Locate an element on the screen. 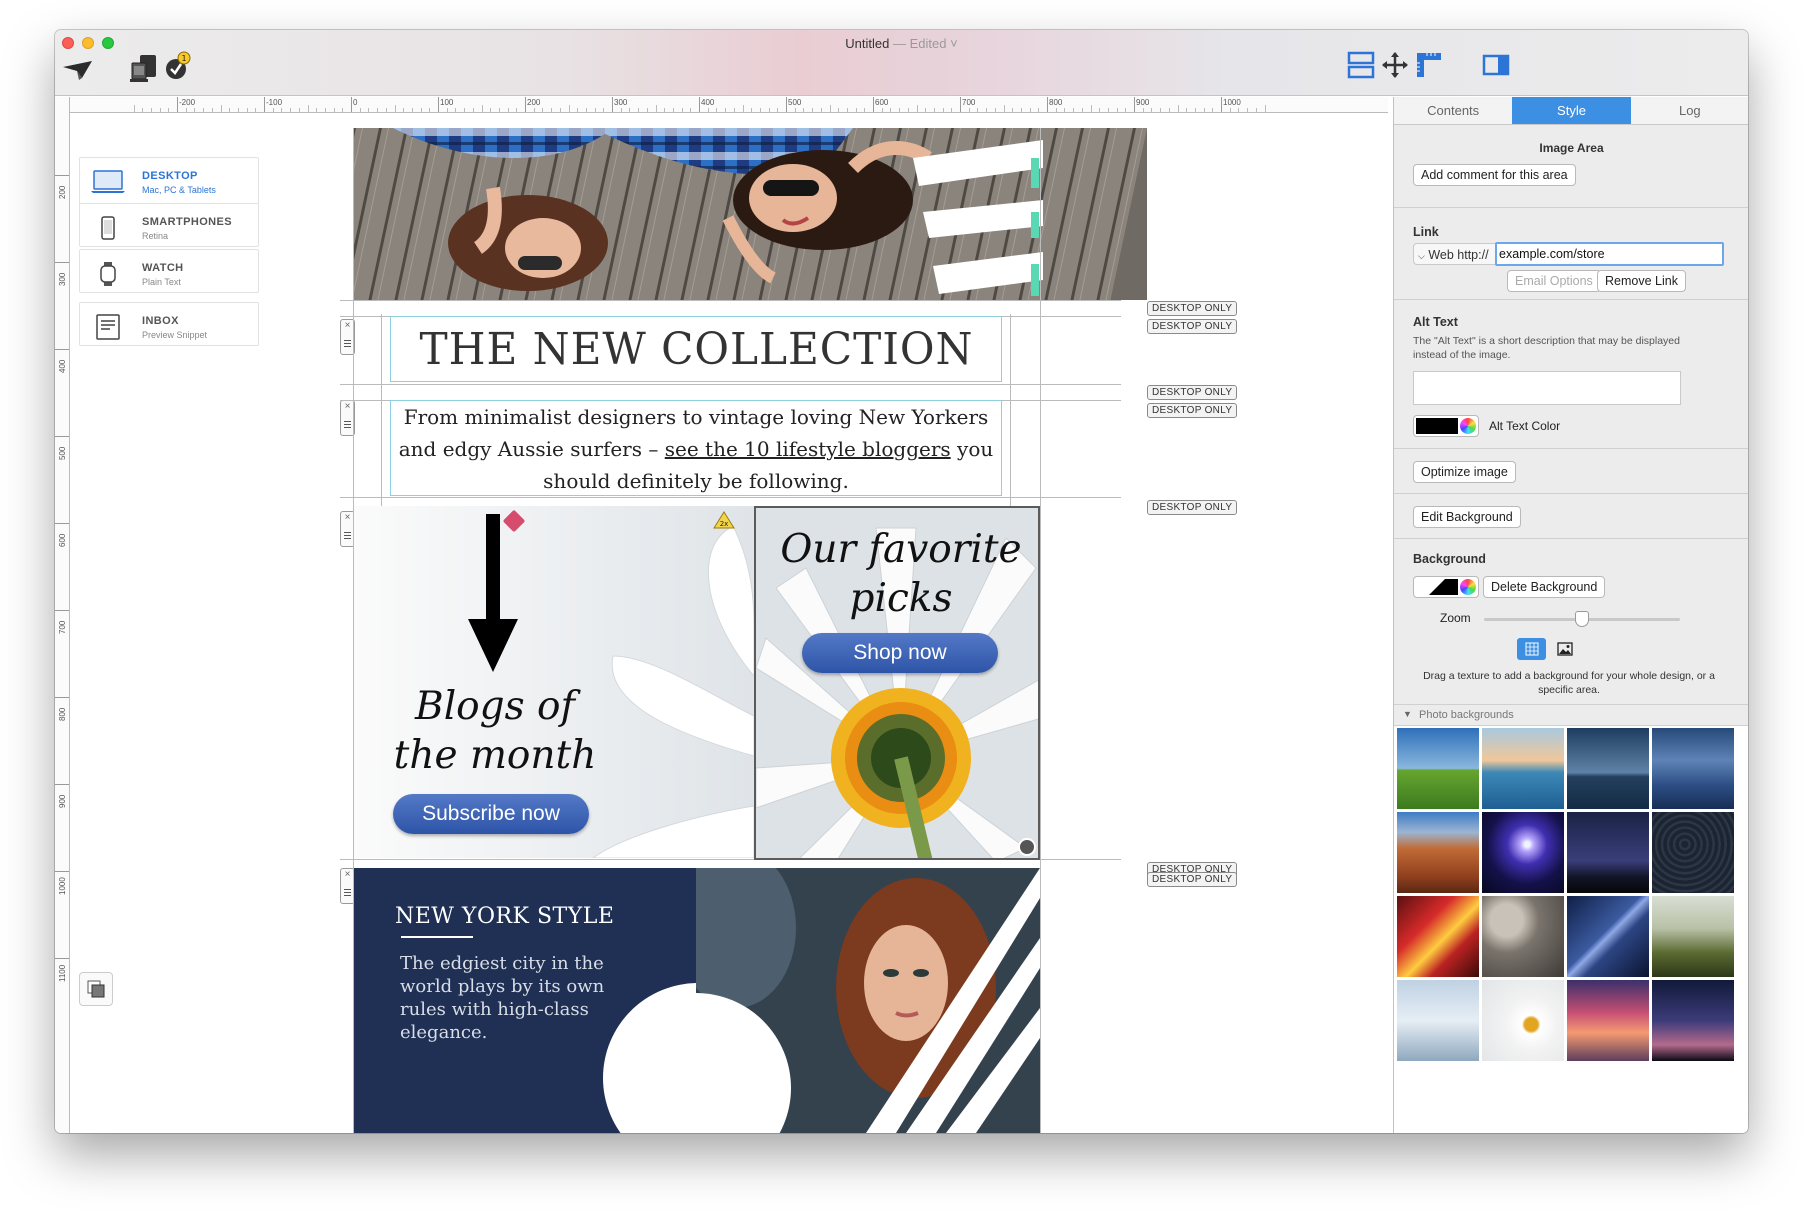 This screenshot has width=1804, height=1213. delete-background-button: Delete Background is located at coordinates (1544, 587).